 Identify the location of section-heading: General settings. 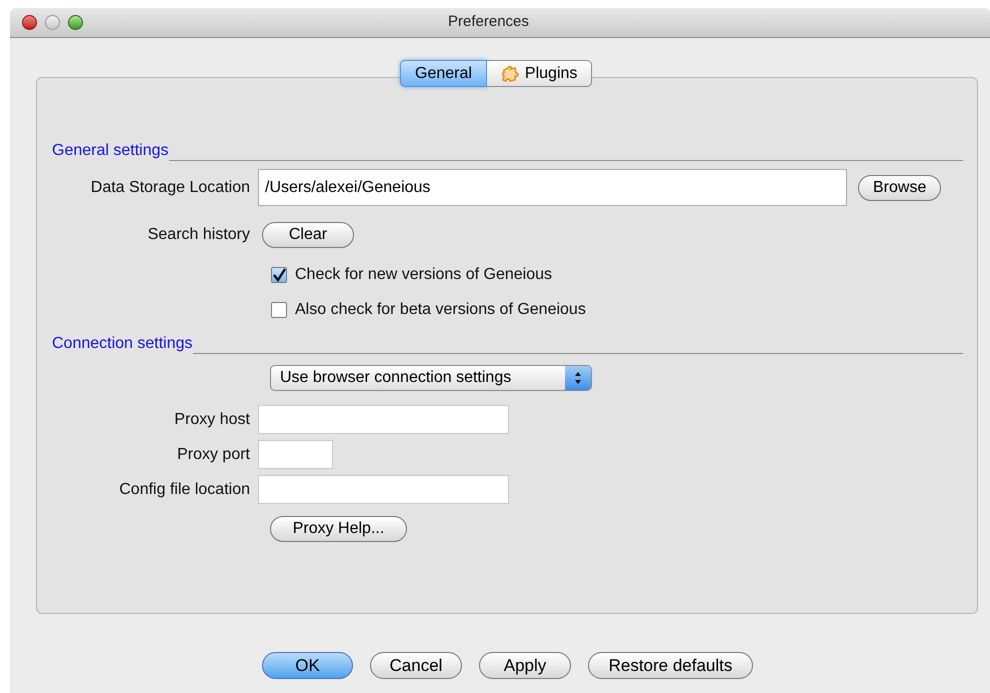
(110, 151).